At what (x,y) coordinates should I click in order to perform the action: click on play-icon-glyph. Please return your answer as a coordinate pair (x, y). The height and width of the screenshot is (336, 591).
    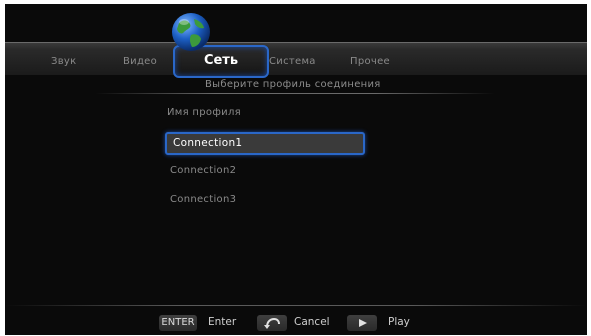
    Looking at the image, I should click on (363, 323).